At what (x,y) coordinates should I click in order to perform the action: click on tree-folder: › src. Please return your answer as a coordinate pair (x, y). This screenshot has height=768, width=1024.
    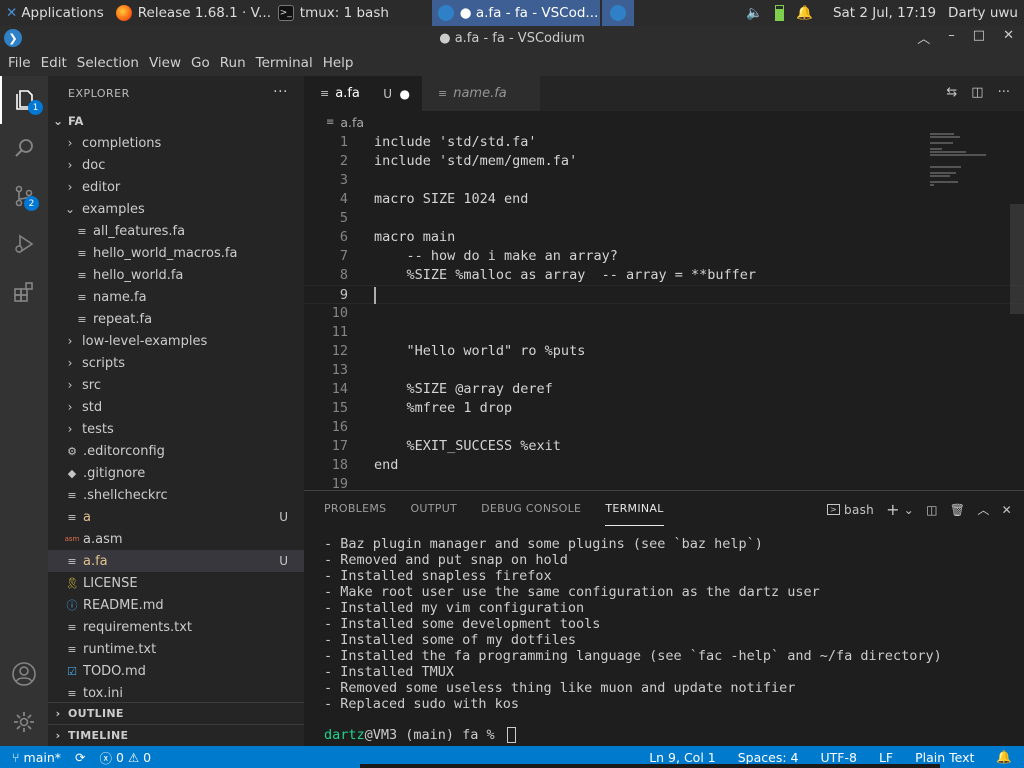
    Looking at the image, I should click on (176, 385).